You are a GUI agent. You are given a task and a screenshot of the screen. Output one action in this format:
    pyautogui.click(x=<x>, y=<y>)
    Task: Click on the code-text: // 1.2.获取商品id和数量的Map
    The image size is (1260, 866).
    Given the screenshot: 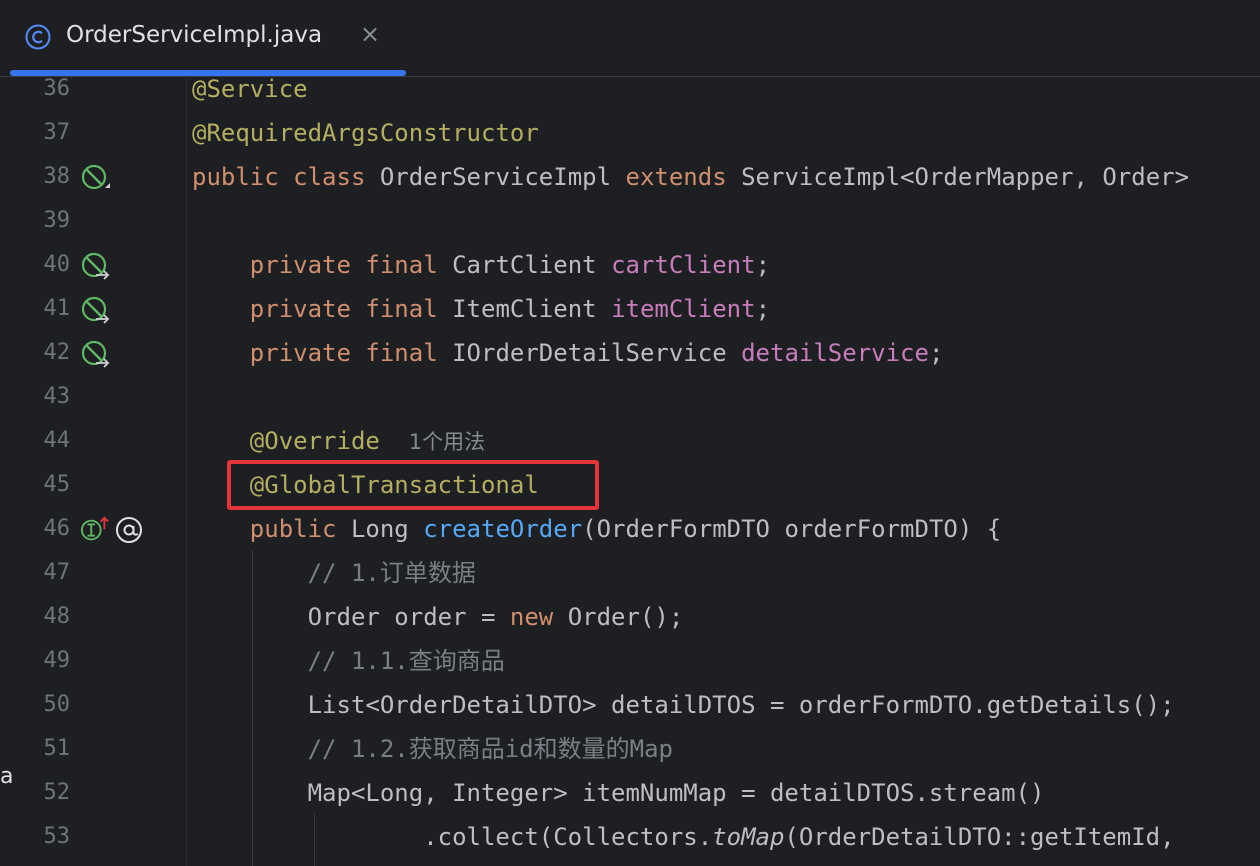 What is the action you would take?
    pyautogui.click(x=432, y=749)
    